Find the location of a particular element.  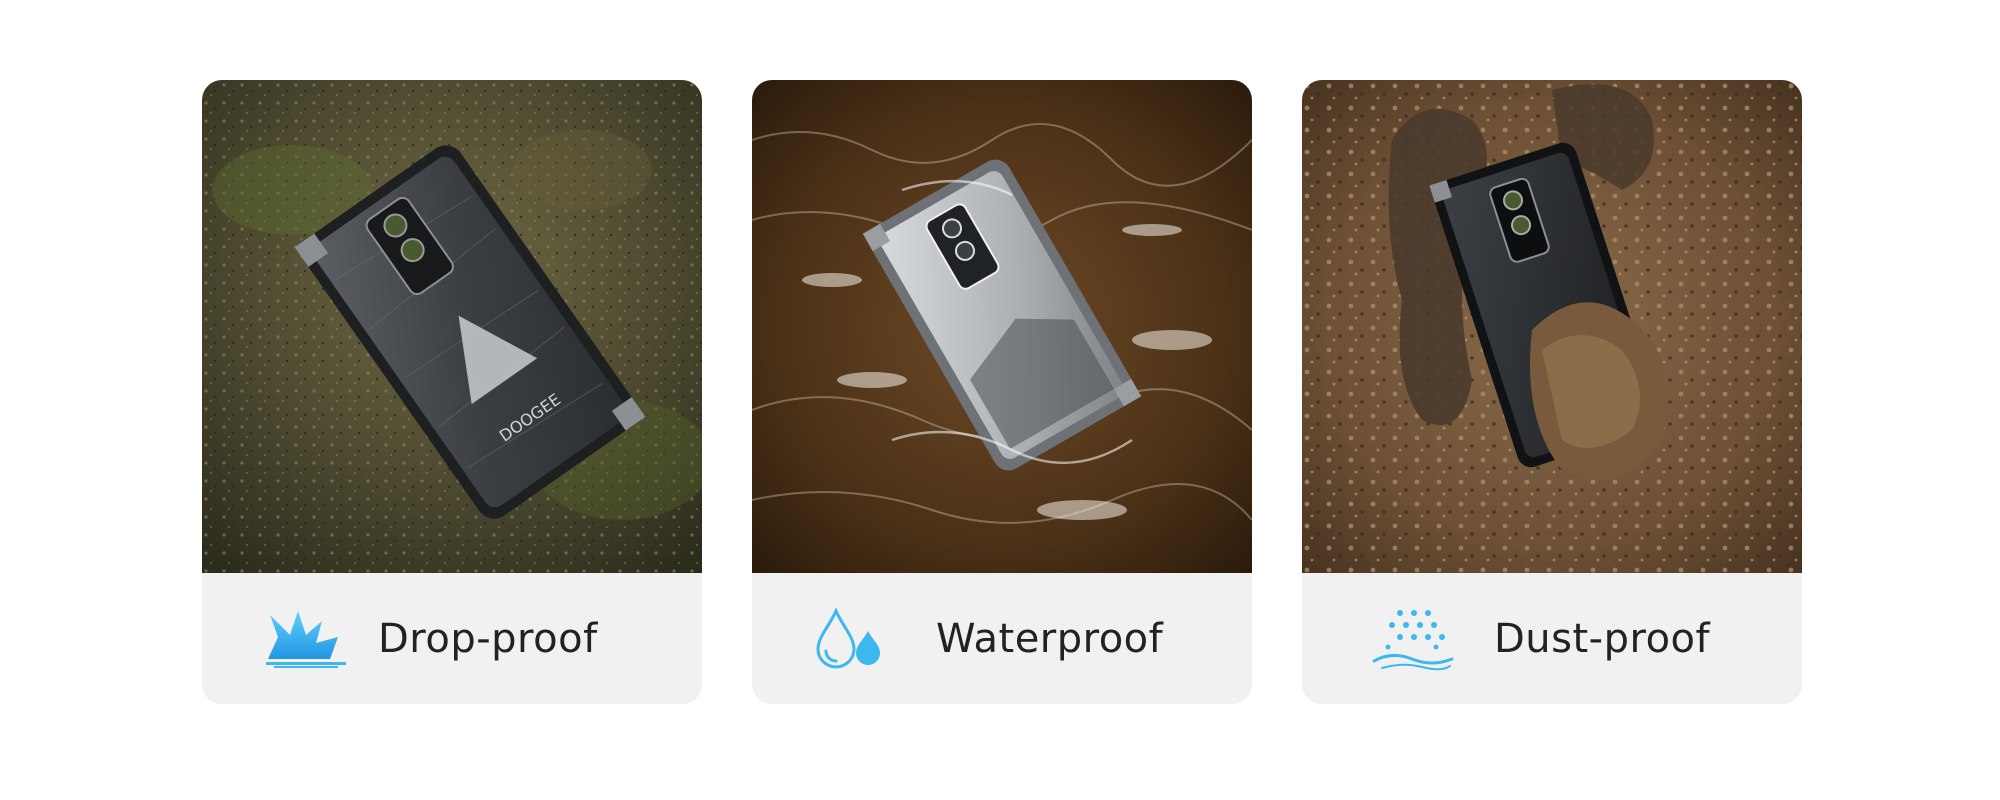

drop-impact-icon is located at coordinates (306, 639).